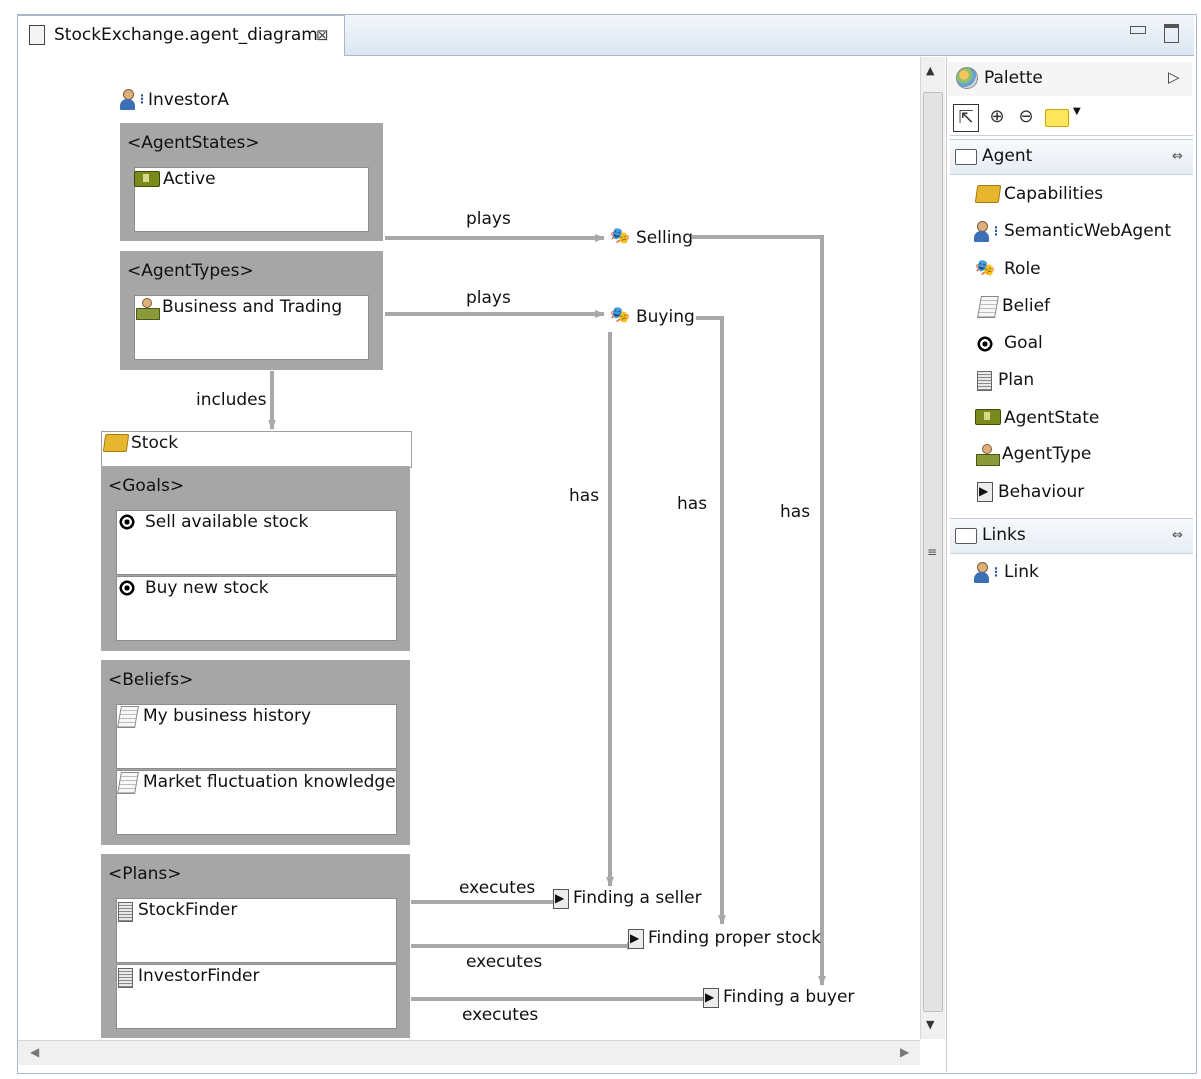 The height and width of the screenshot is (1079, 1201). What do you see at coordinates (189, 179) in the screenshot?
I see `agent-state-label: Active` at bounding box center [189, 179].